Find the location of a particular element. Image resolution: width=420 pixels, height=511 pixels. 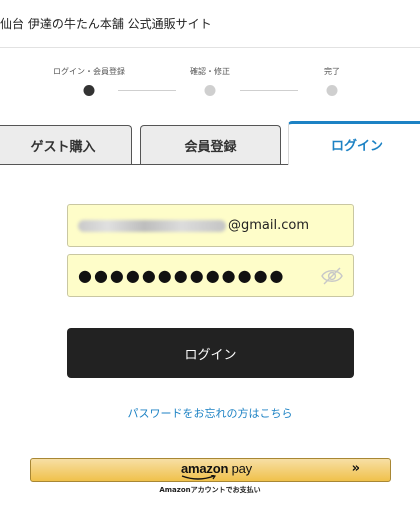

amazon-pay-logo-pay: pay is located at coordinates (242, 468).